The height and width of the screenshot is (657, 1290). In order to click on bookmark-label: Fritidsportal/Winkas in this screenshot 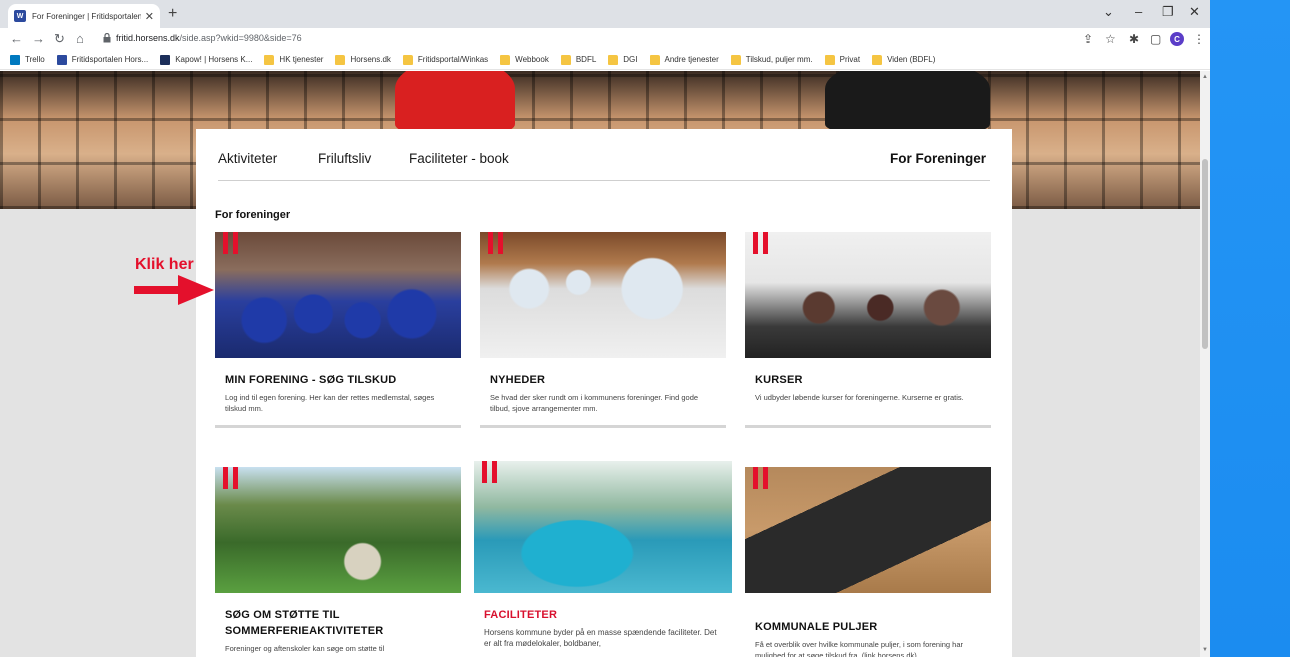, I will do `click(453, 59)`.